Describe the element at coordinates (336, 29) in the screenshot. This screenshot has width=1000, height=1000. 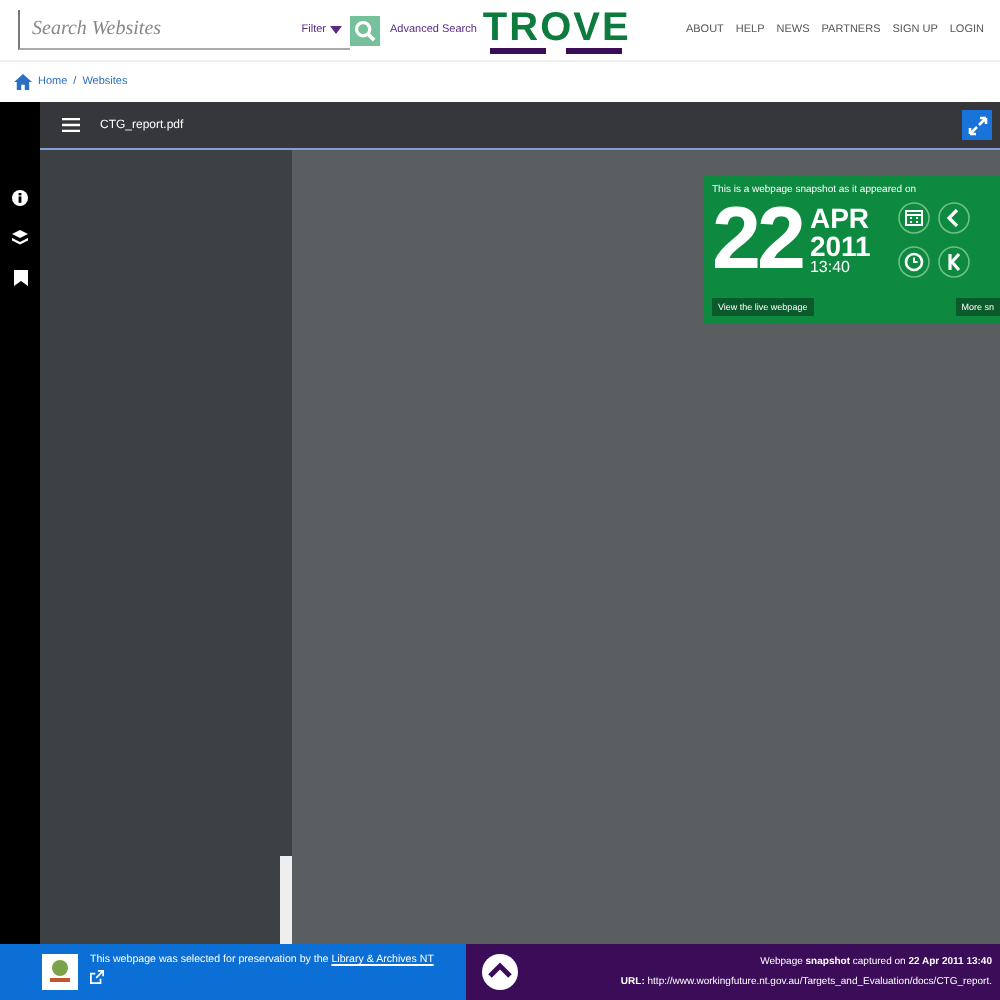
I see `caret-icon` at that location.